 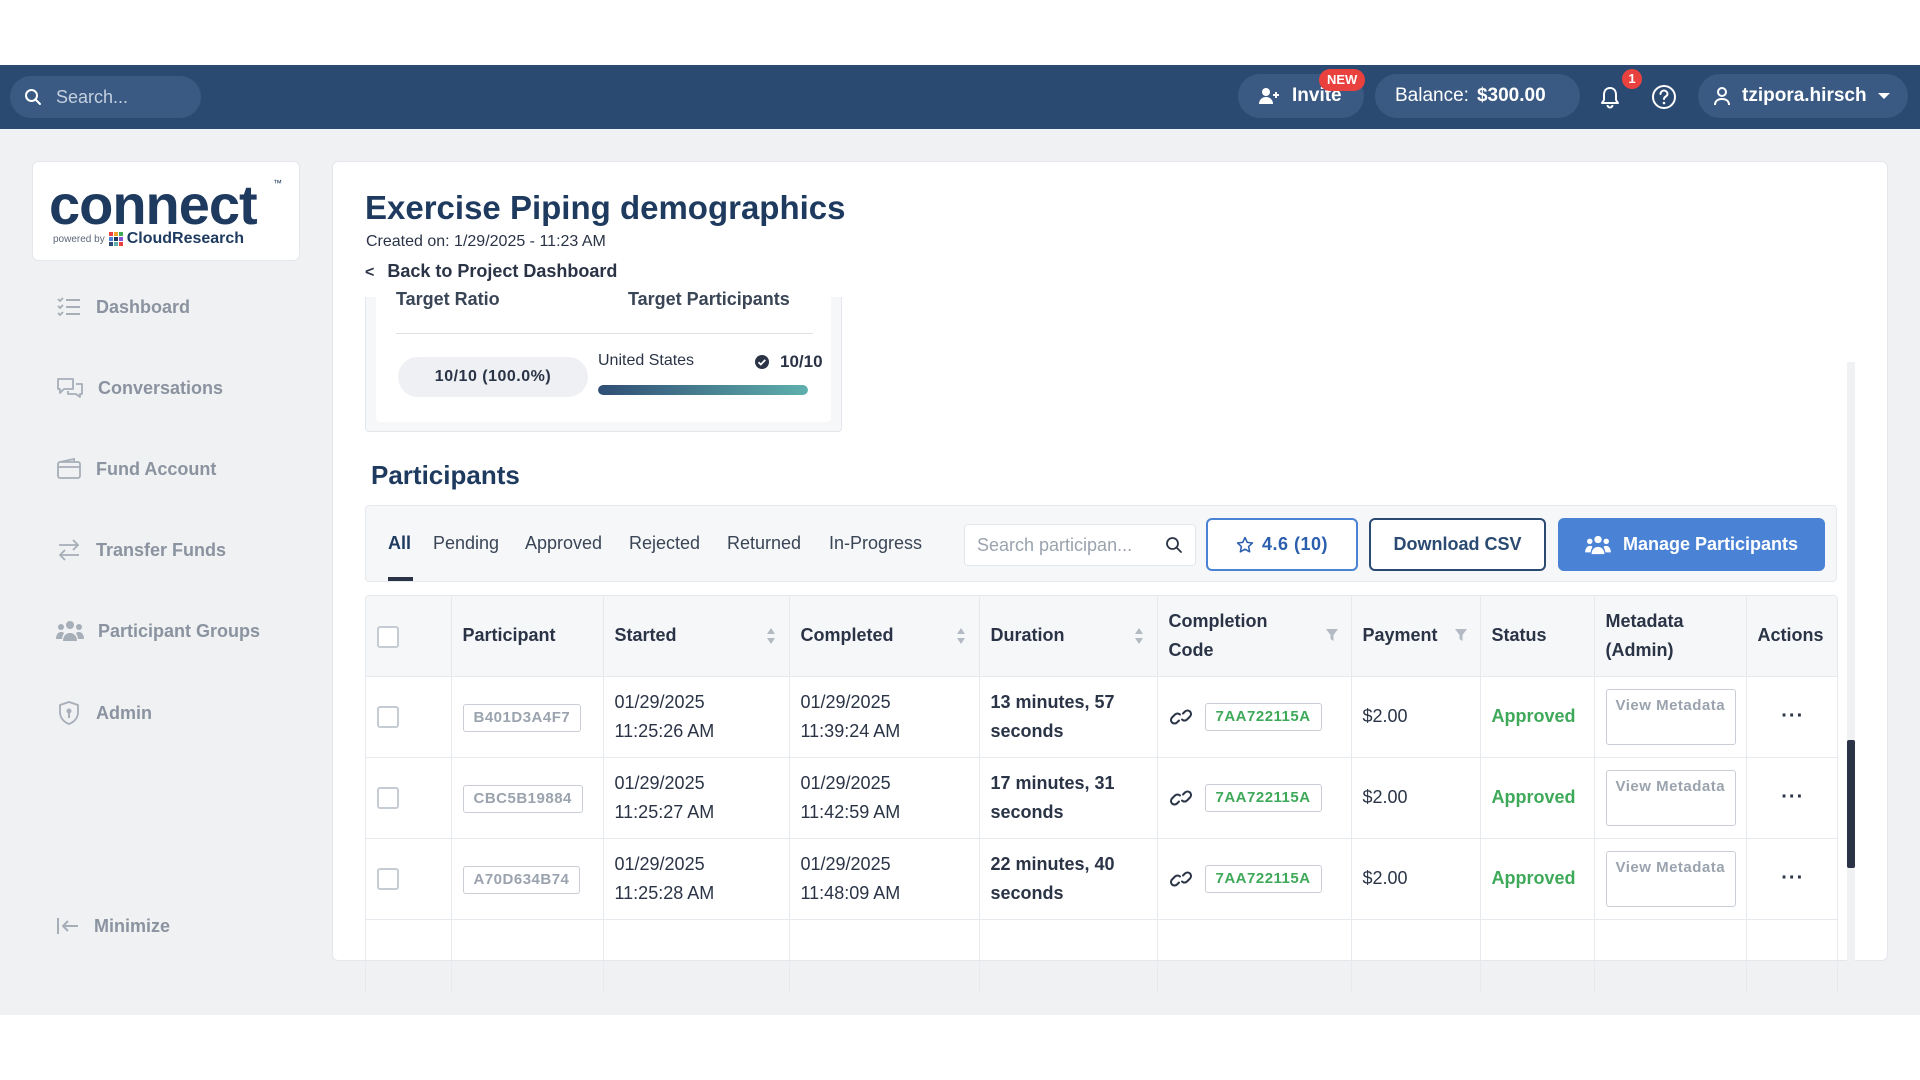 What do you see at coordinates (69, 713) in the screenshot?
I see `shield-icon` at bounding box center [69, 713].